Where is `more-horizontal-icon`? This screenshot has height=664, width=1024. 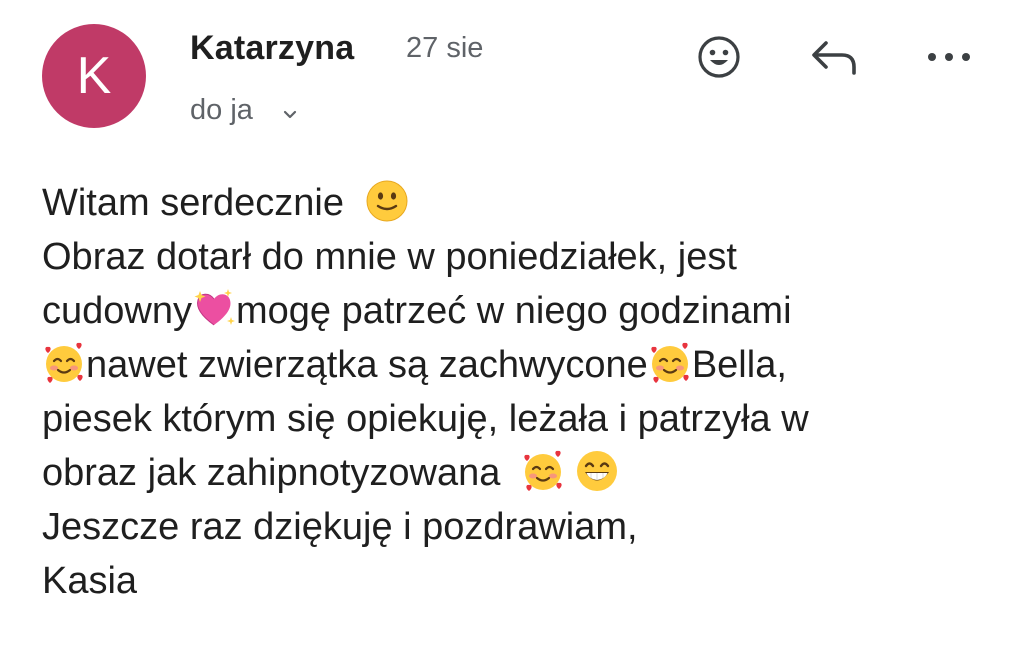 more-horizontal-icon is located at coordinates (949, 57).